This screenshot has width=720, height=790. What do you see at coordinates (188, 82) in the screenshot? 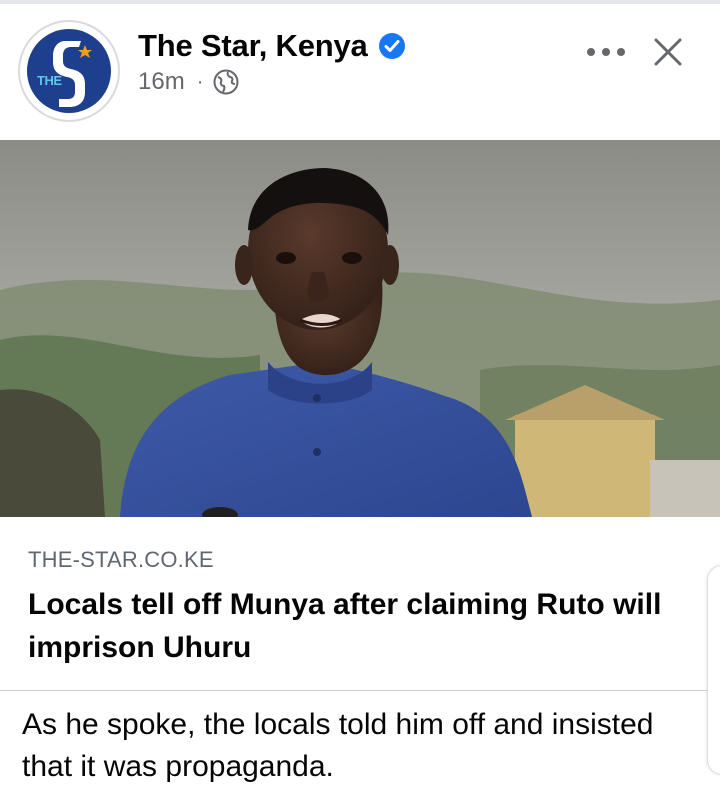
I see `post-meta: 16m ·` at bounding box center [188, 82].